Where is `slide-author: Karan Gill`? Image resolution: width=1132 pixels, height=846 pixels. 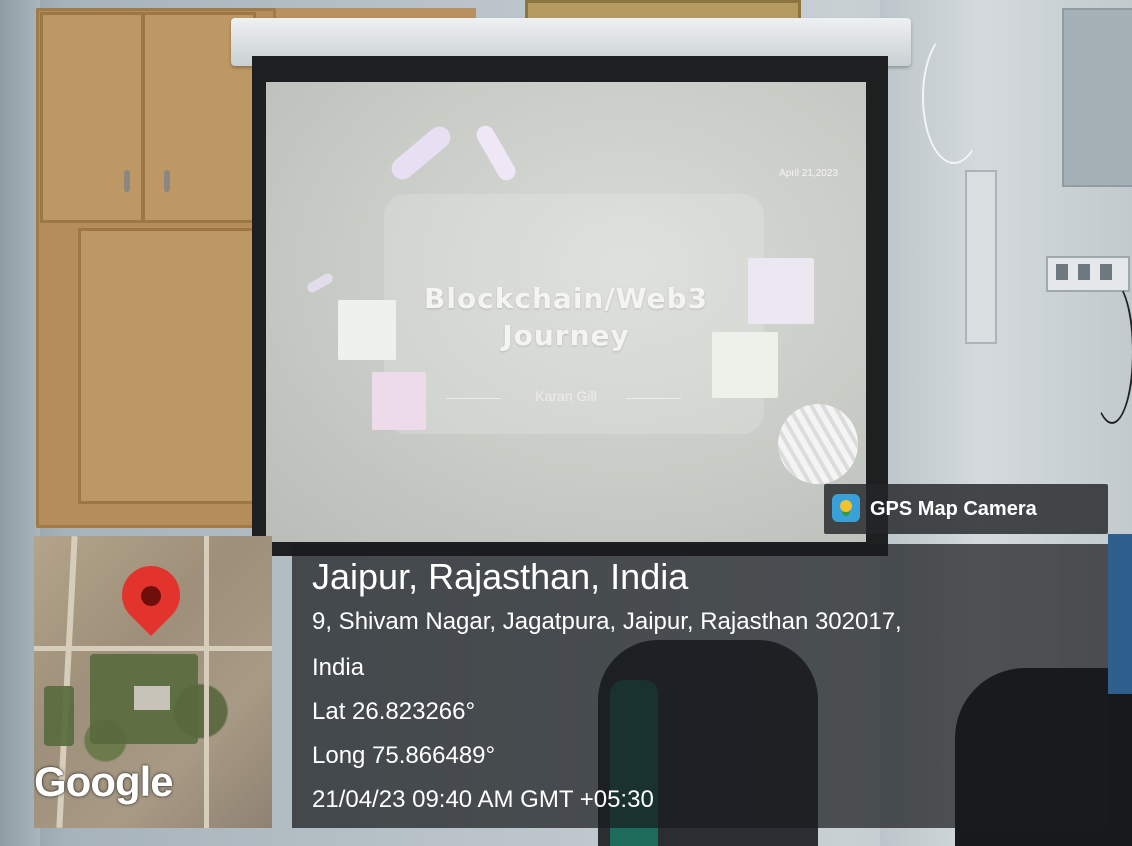 slide-author: Karan Gill is located at coordinates (566, 396).